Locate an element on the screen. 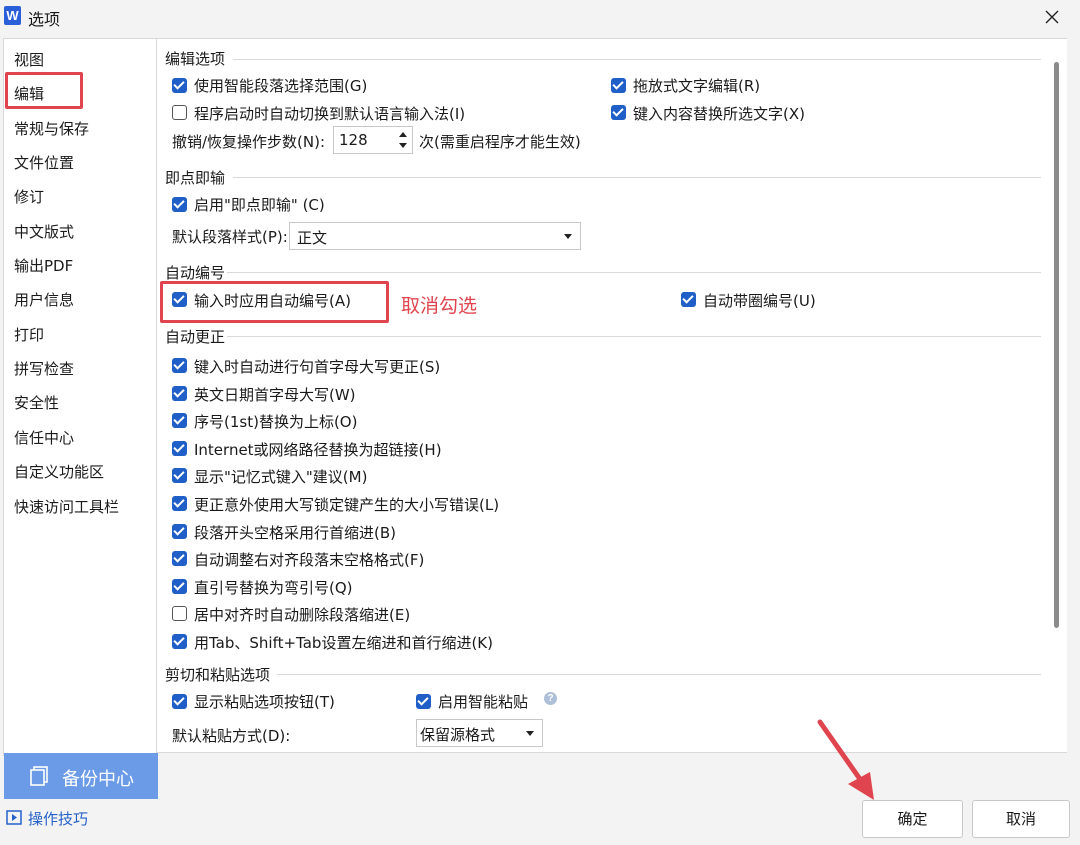  default-style-value: 正文 is located at coordinates (312, 238).